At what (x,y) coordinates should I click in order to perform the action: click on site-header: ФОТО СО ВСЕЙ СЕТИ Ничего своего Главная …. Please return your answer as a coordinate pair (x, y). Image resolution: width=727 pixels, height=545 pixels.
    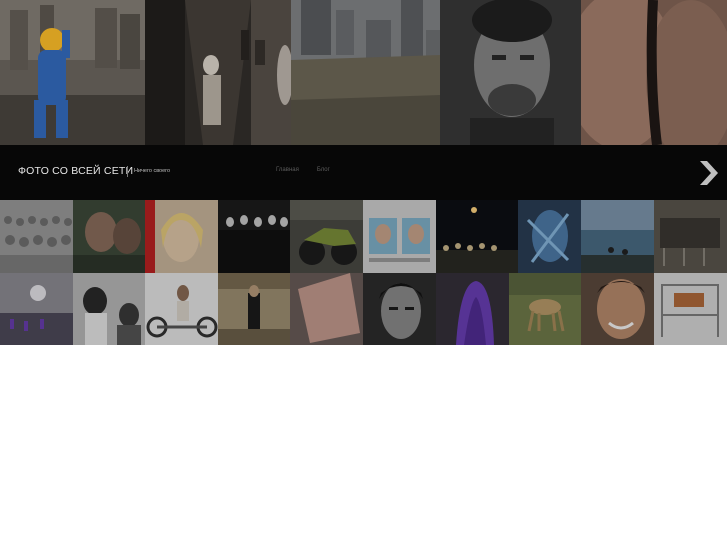
    Looking at the image, I should click on (363, 172).